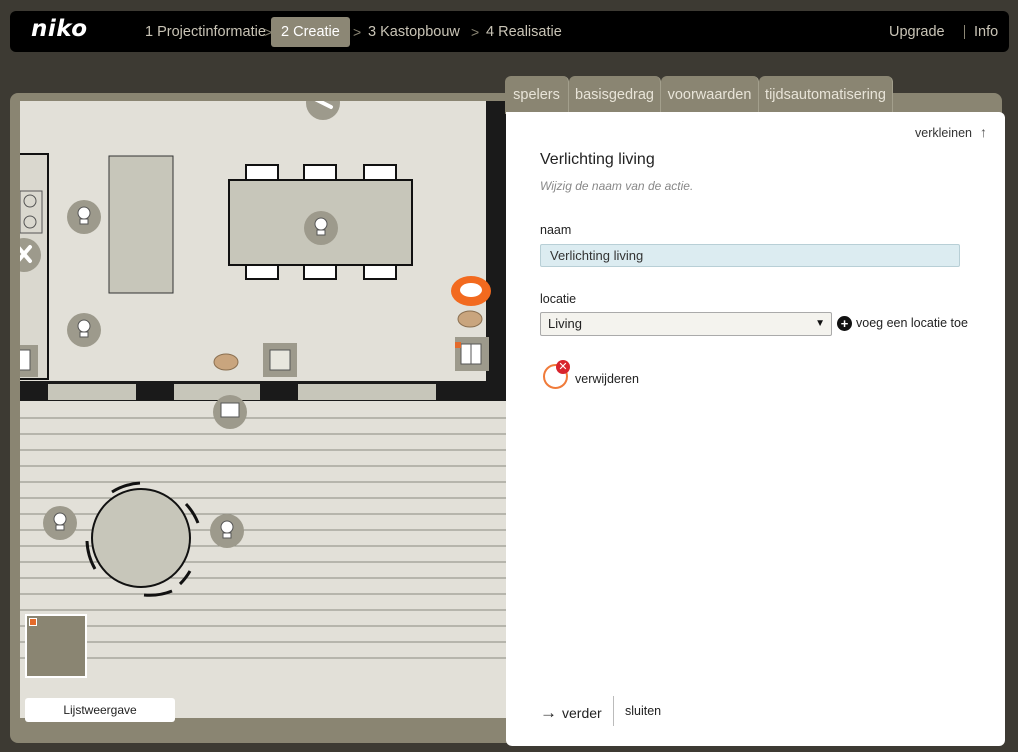  What do you see at coordinates (141, 224) in the screenshot?
I see `kitchen-island` at bounding box center [141, 224].